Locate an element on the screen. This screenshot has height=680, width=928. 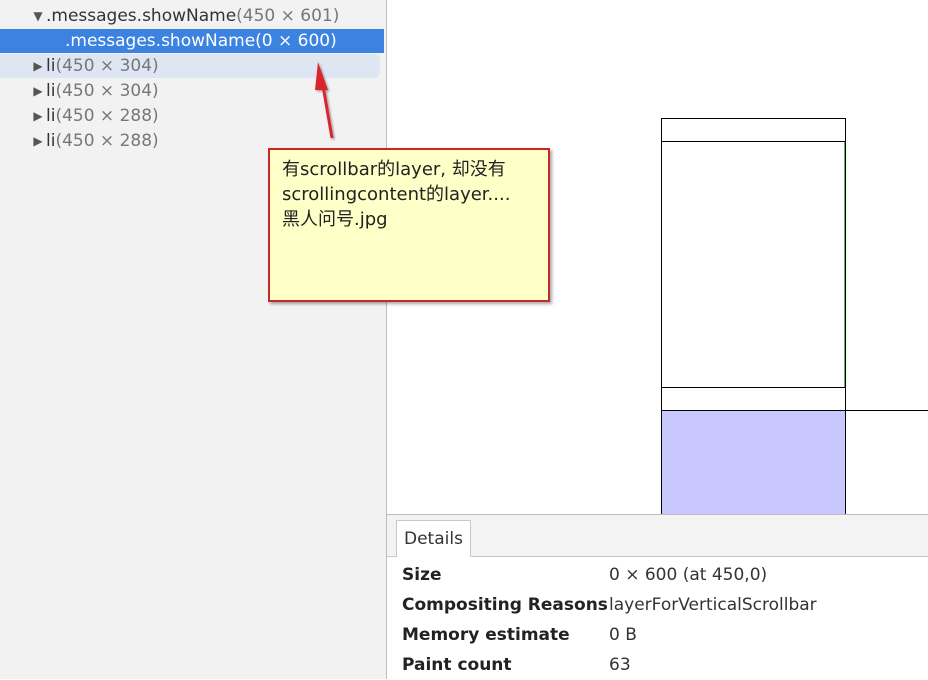
details-tabbar: Details is located at coordinates (657, 536).